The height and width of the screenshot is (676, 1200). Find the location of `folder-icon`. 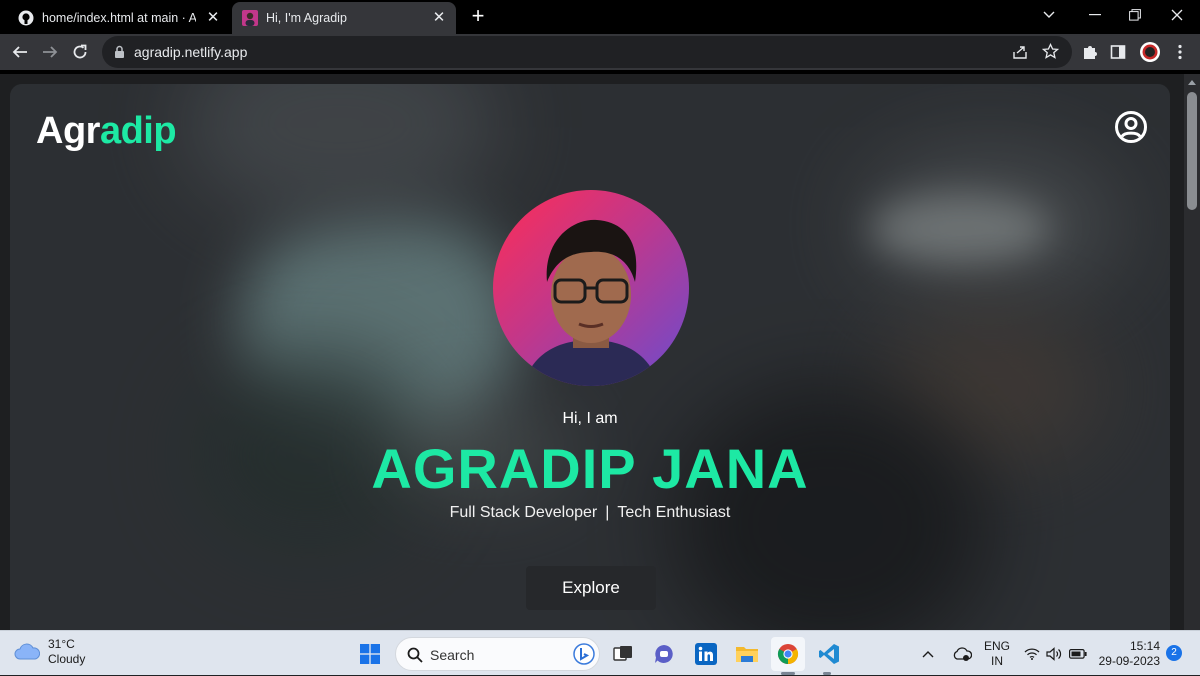

folder-icon is located at coordinates (747, 654).